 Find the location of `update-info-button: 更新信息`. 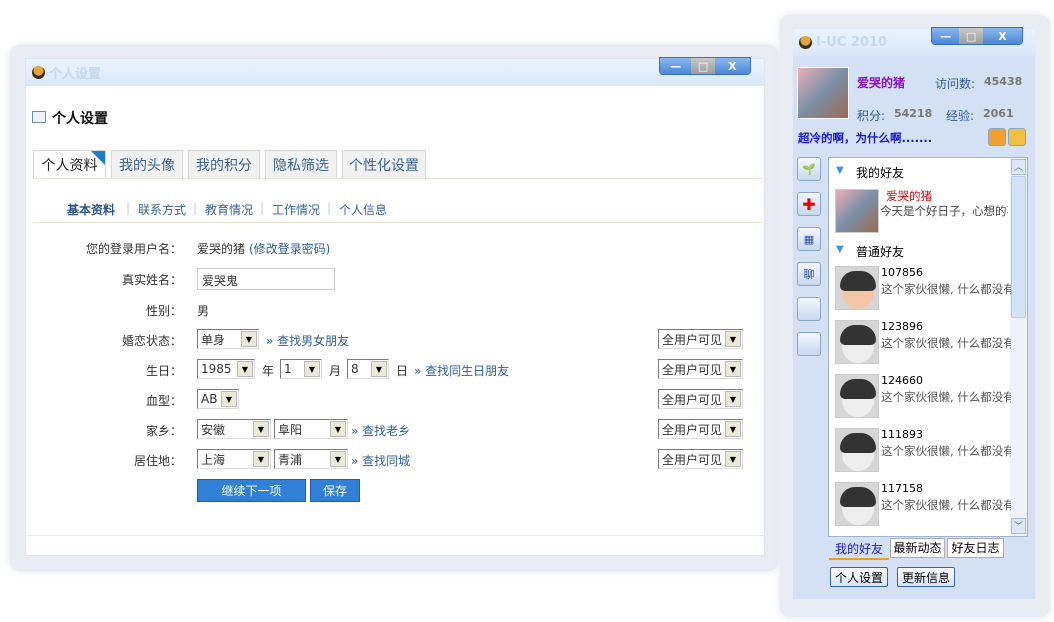

update-info-button: 更新信息 is located at coordinates (926, 577).